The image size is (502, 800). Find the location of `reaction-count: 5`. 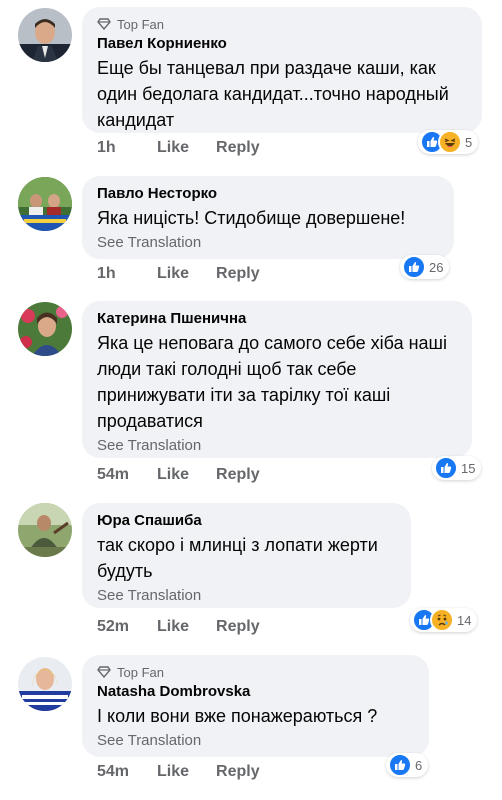

reaction-count: 5 is located at coordinates (469, 142).